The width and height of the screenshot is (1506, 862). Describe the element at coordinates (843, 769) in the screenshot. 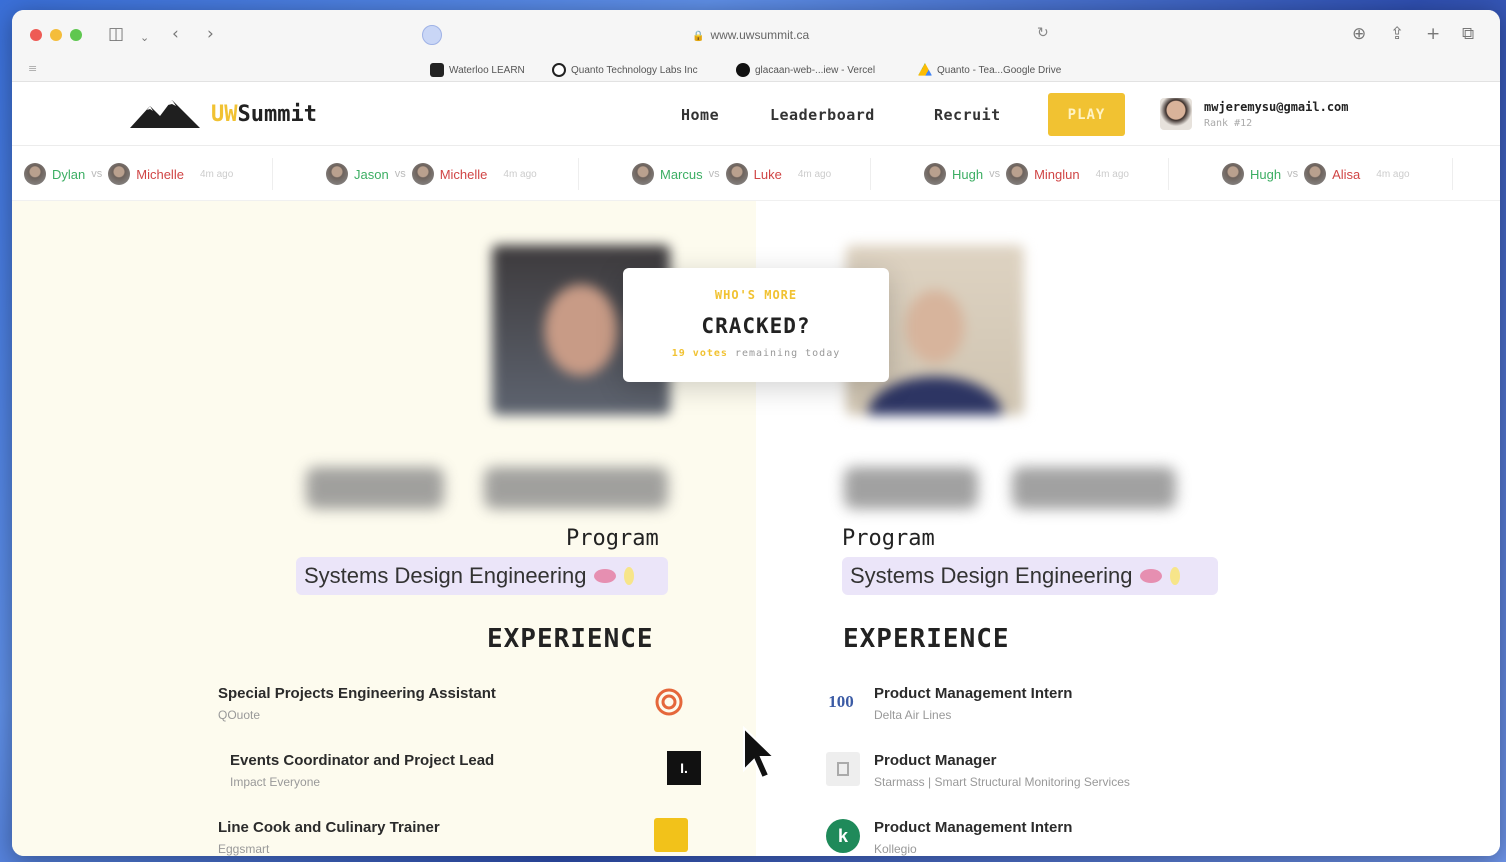

I see `starmass-logo-icon` at that location.